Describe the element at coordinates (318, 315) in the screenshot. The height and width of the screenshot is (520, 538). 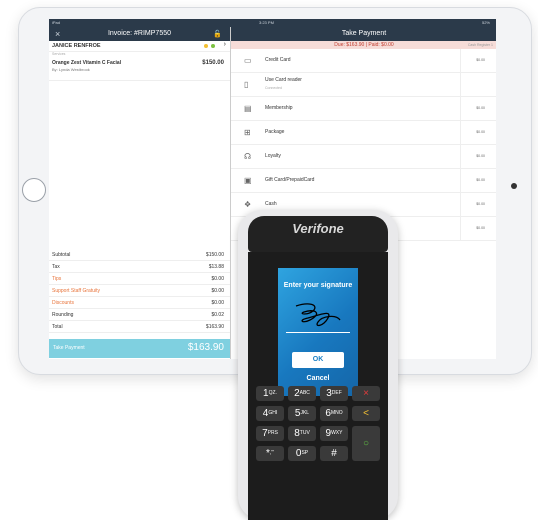
I see `signature-drawing` at that location.